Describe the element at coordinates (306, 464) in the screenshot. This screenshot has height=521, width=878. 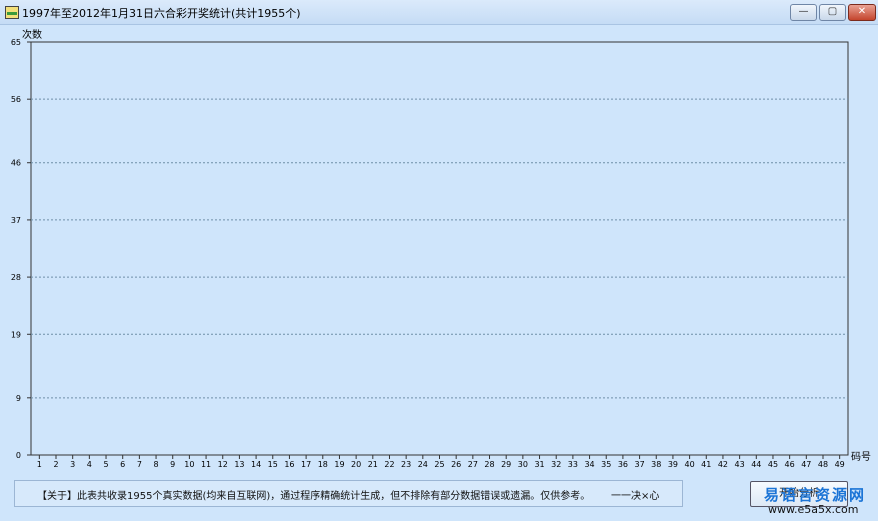
I see `x-tick-label: 17` at that location.